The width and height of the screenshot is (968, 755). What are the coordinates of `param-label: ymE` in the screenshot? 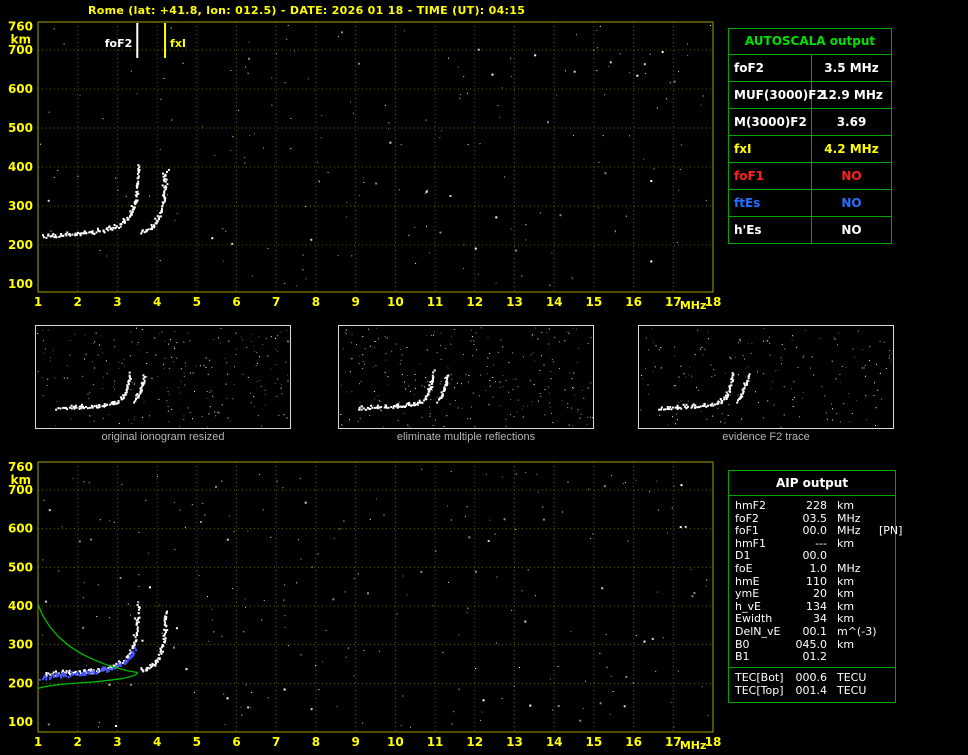 It's located at (747, 594).